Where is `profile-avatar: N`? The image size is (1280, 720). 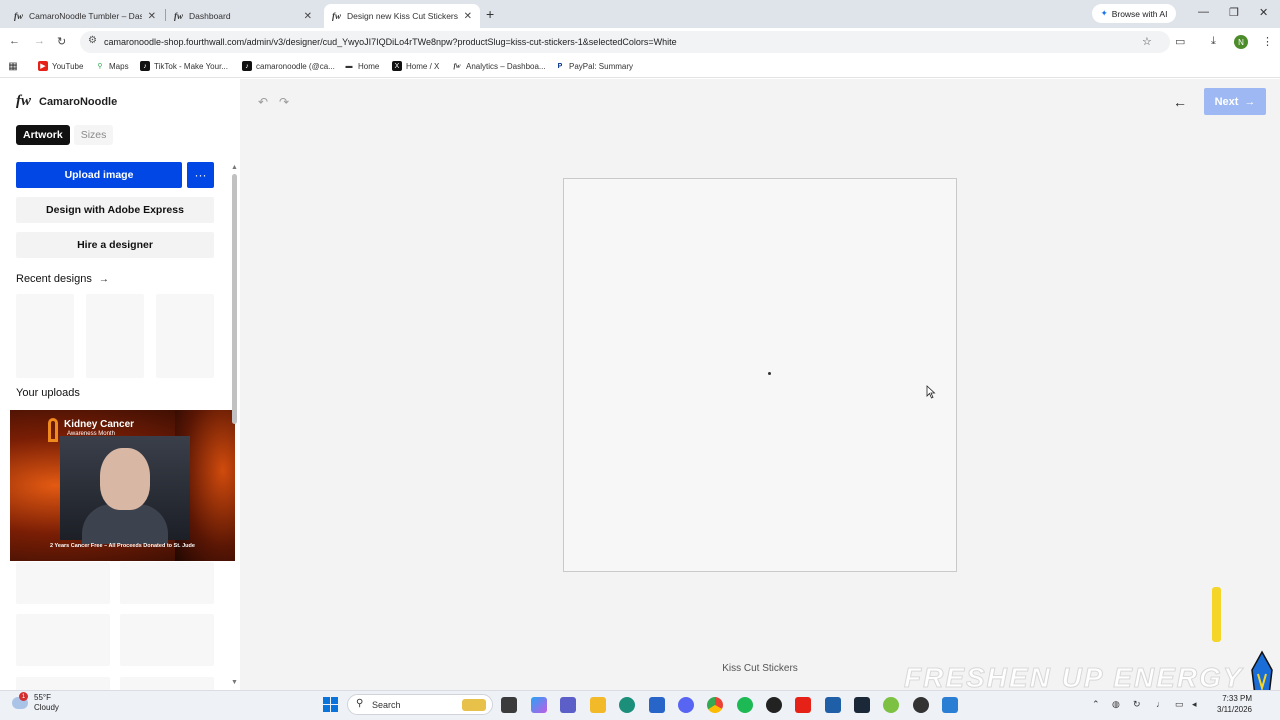
profile-avatar: N is located at coordinates (1241, 42).